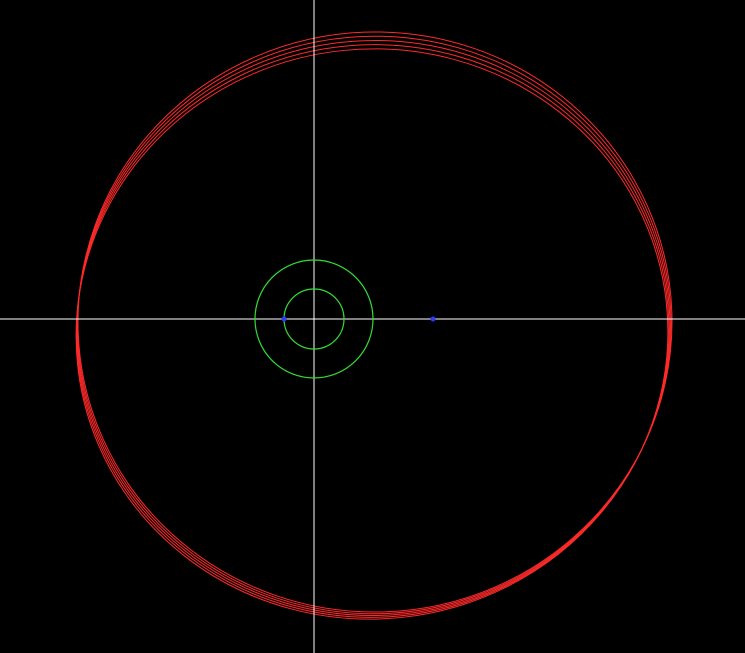 Image resolution: width=745 pixels, height=653 pixels. I want to click on blue-point-inner, so click(284, 319).